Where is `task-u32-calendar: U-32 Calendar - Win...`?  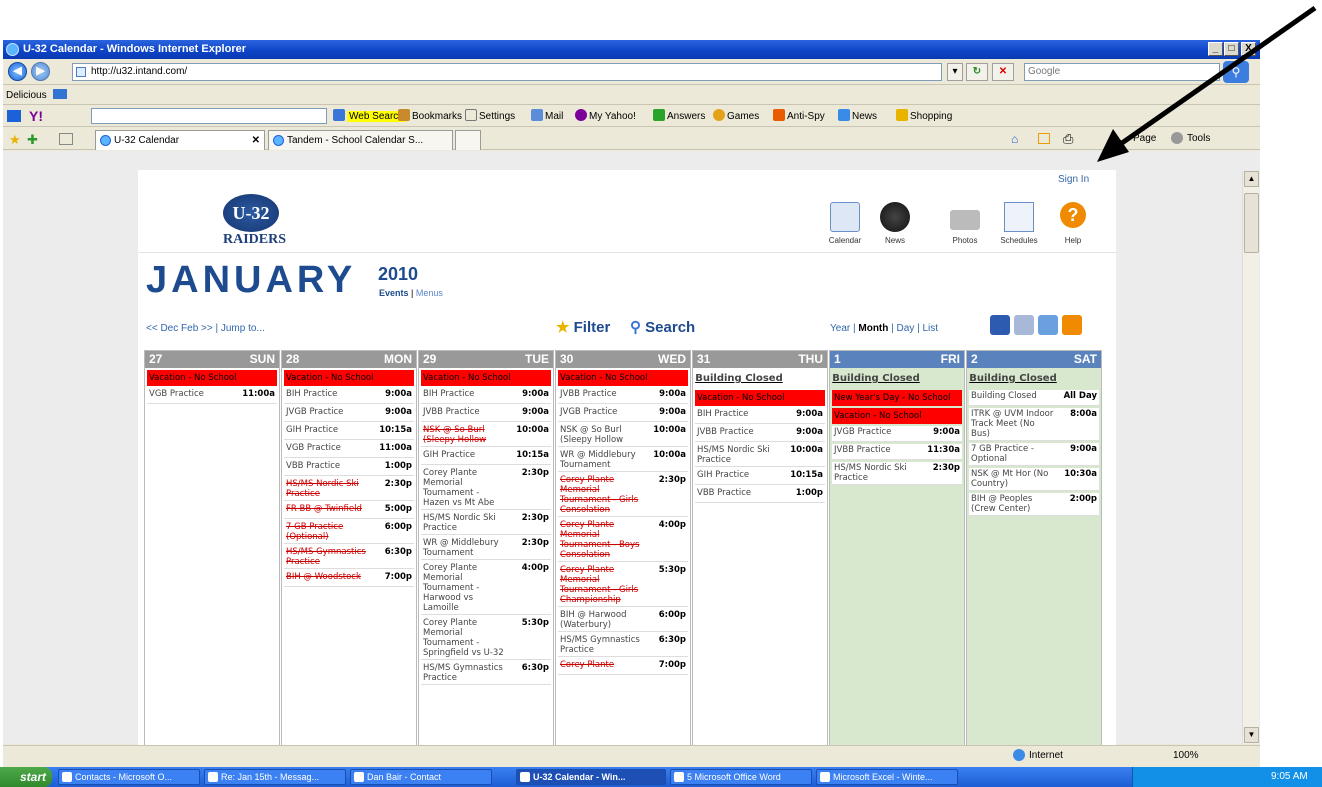 task-u32-calendar: U-32 Calendar - Win... is located at coordinates (591, 777).